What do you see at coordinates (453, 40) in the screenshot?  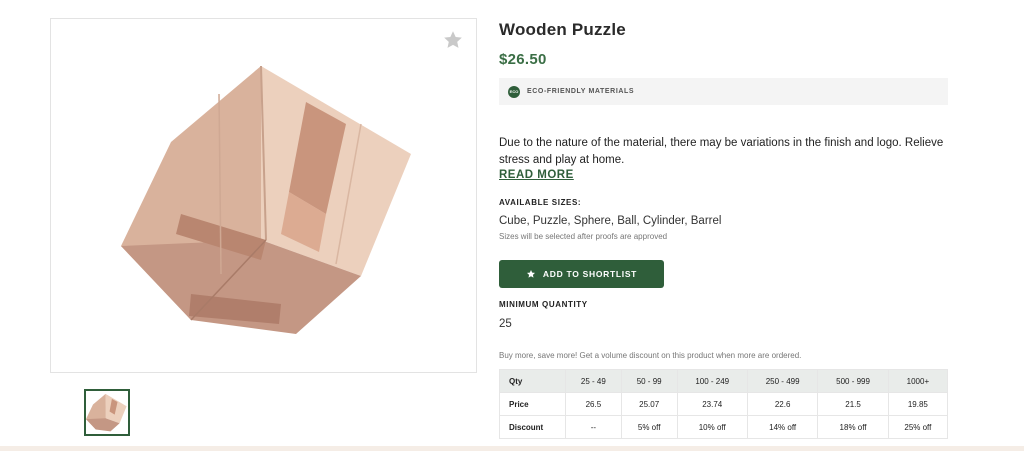 I see `favorite-star-icon` at bounding box center [453, 40].